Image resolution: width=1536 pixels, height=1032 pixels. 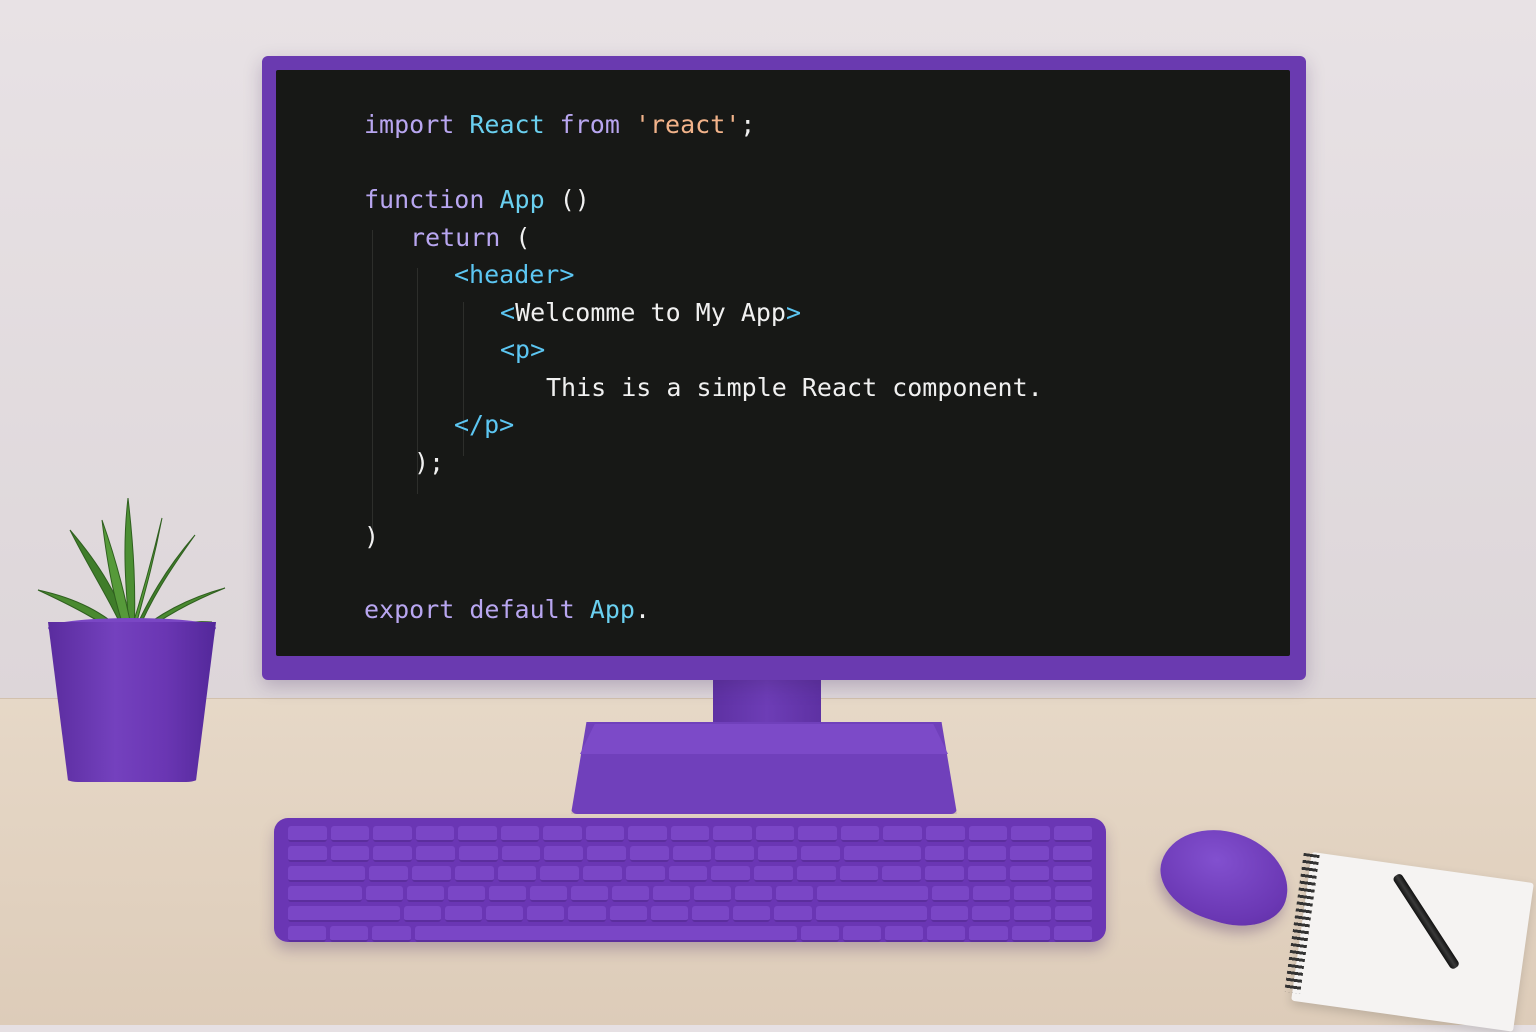 I want to click on code-line: <p>, so click(x=522, y=350).